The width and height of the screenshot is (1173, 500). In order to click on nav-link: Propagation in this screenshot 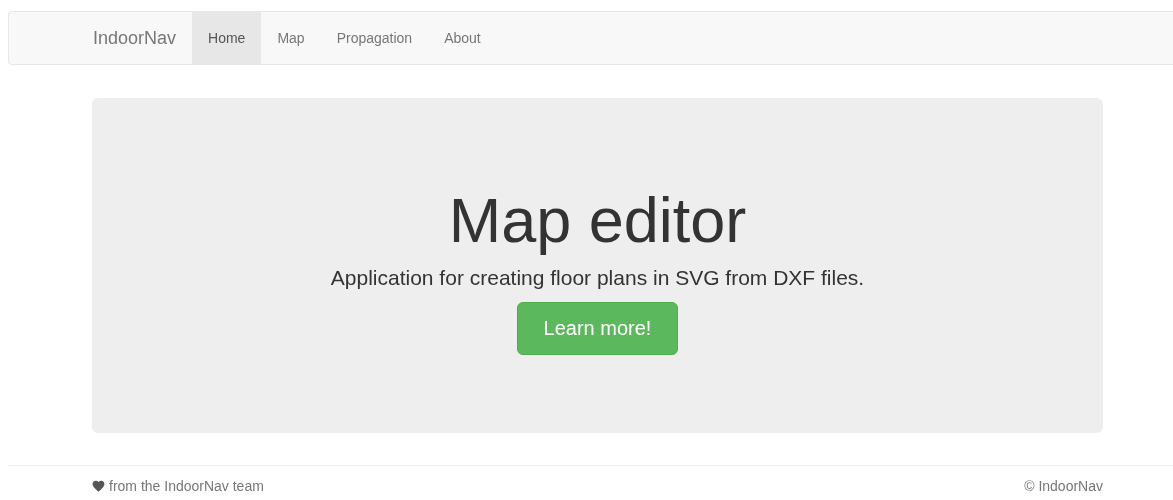, I will do `click(374, 38)`.